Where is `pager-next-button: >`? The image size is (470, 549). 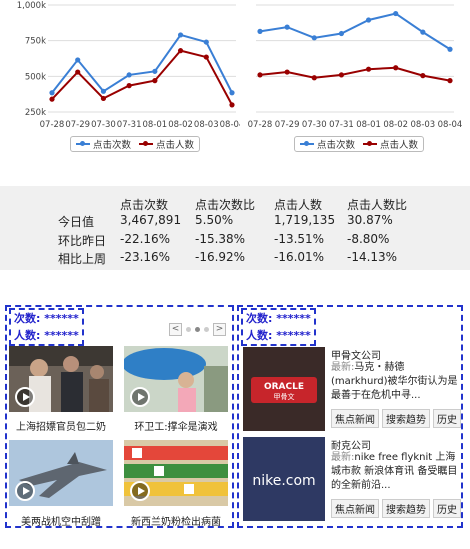 pager-next-button: > is located at coordinates (219, 329).